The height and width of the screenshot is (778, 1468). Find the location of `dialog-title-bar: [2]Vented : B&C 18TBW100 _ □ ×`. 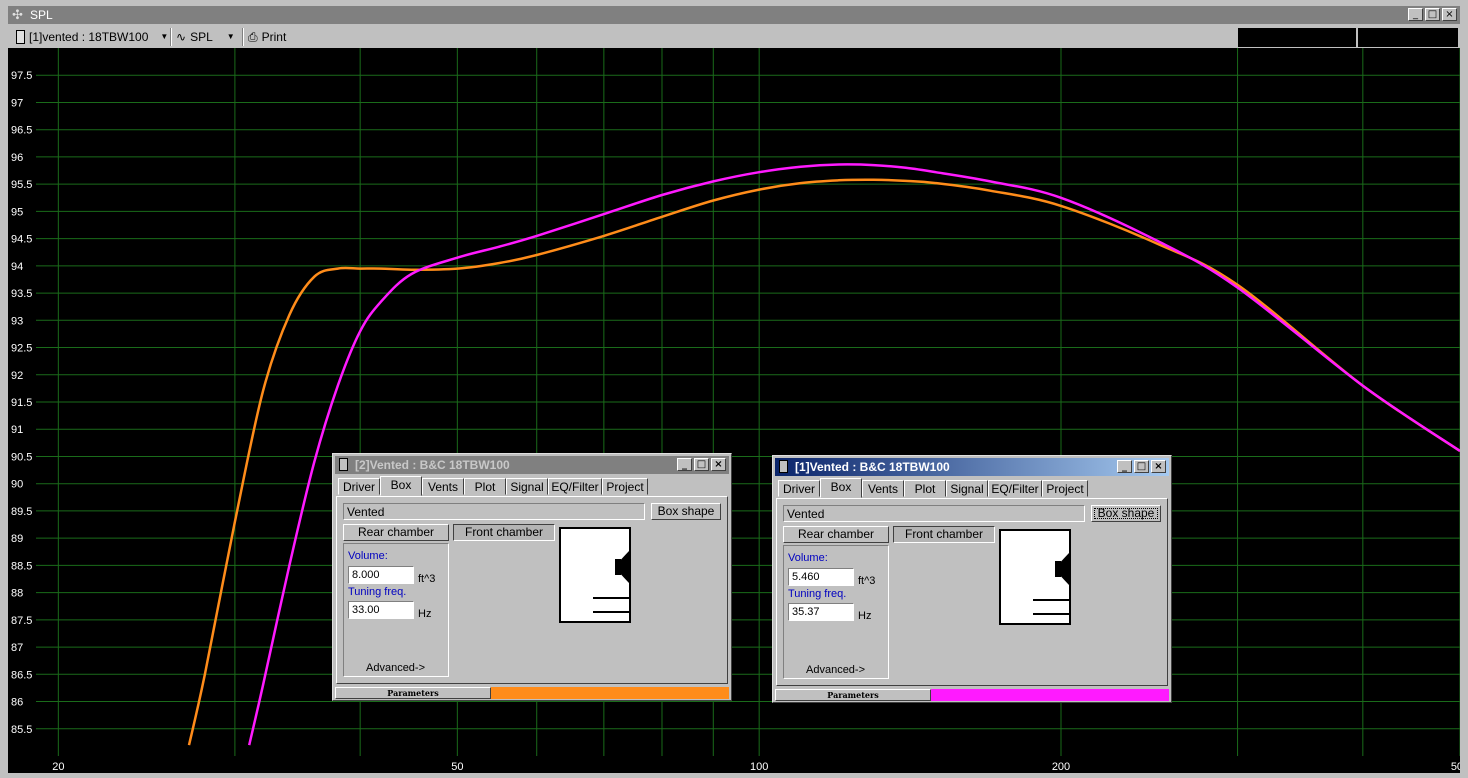

dialog-title-bar: [2]Vented : B&C 18TBW100 _ □ × is located at coordinates (532, 465).